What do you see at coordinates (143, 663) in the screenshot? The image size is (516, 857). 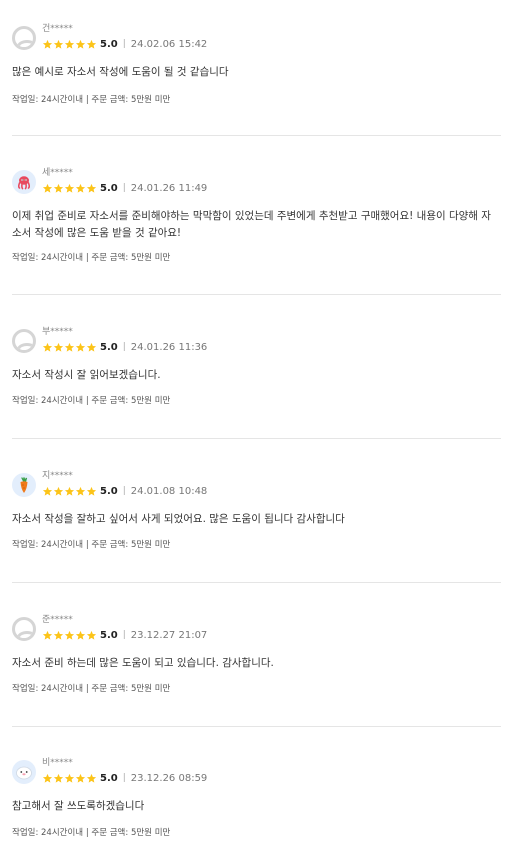 I see `review-content: 자소서 준비 하는데 많은 도움이 되고 있습니다. 감사합니다.` at bounding box center [143, 663].